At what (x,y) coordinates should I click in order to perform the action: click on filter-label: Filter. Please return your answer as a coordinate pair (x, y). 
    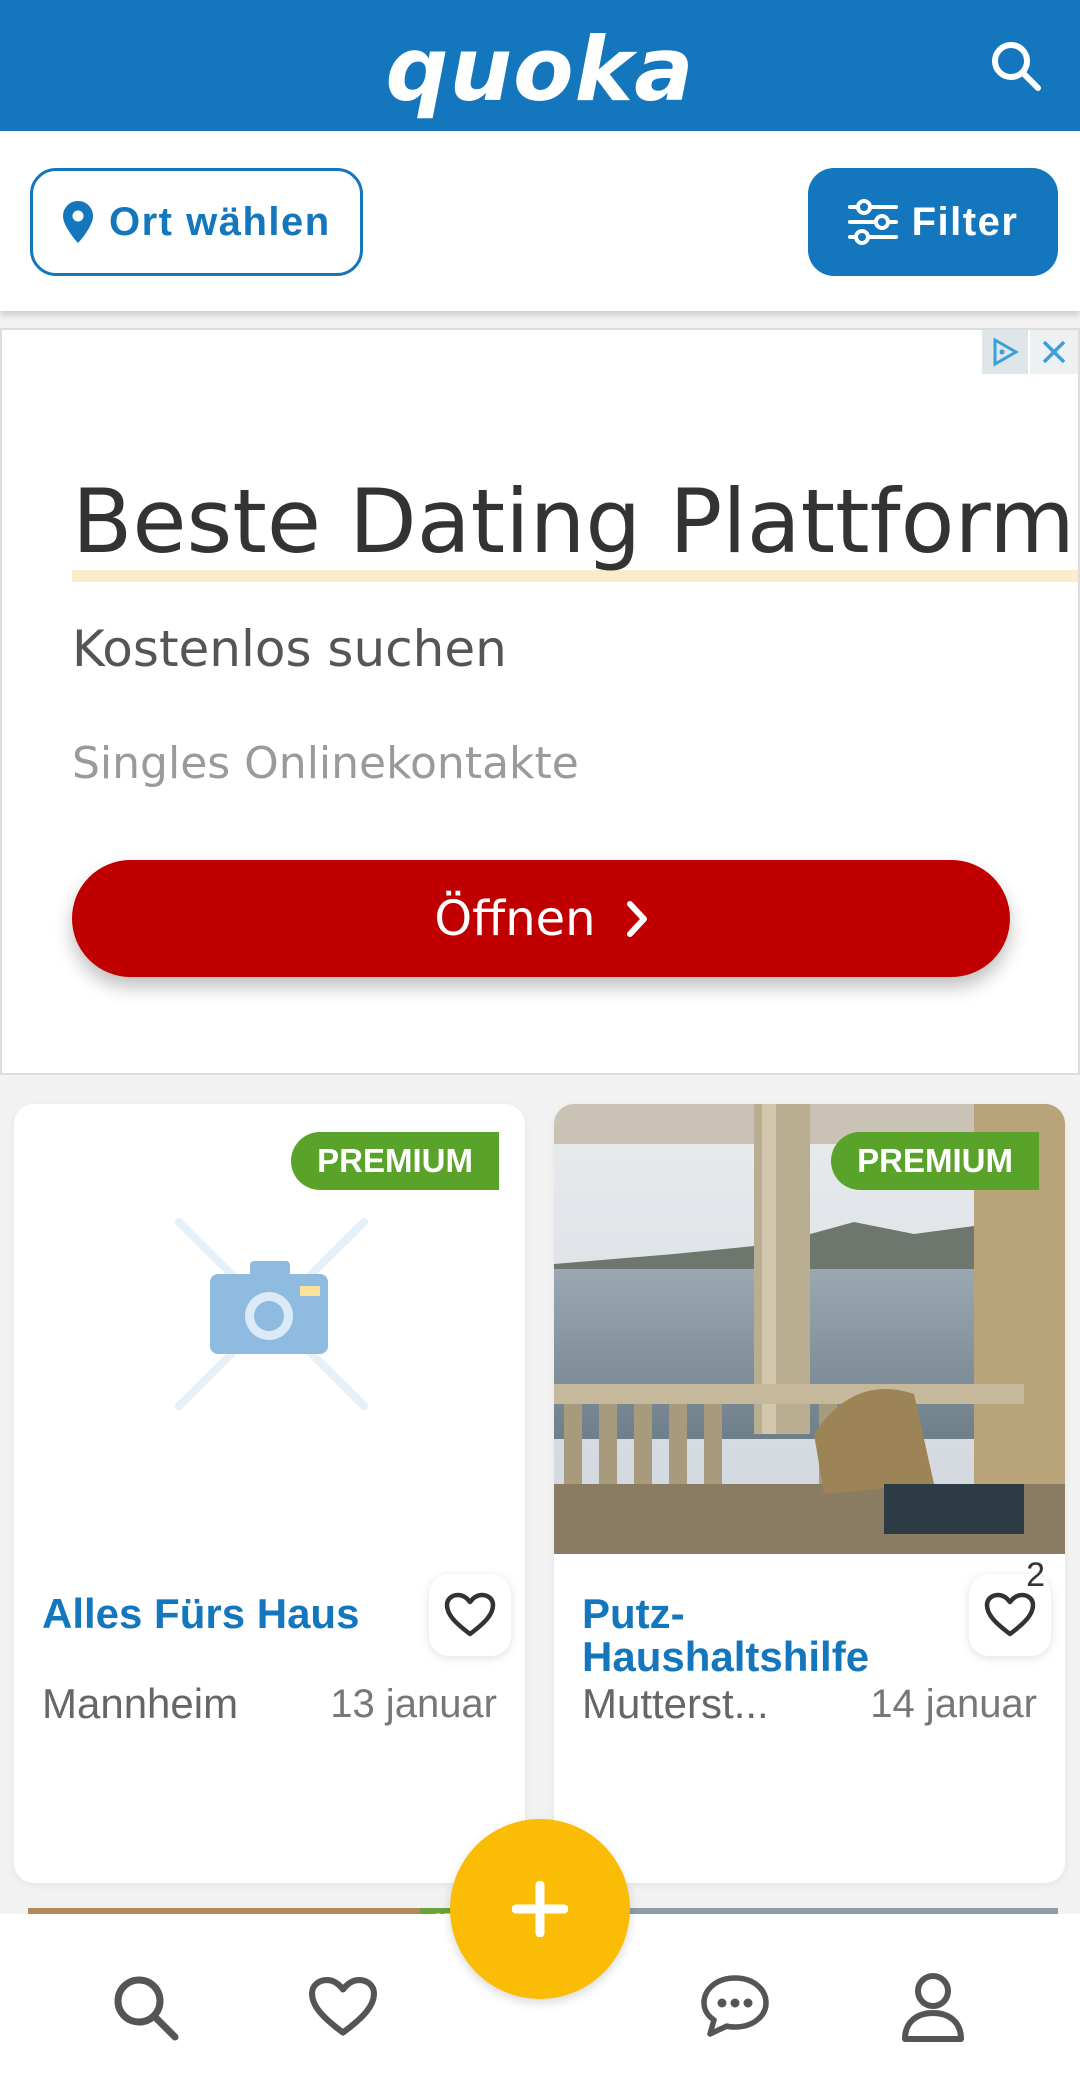
    Looking at the image, I should click on (965, 221).